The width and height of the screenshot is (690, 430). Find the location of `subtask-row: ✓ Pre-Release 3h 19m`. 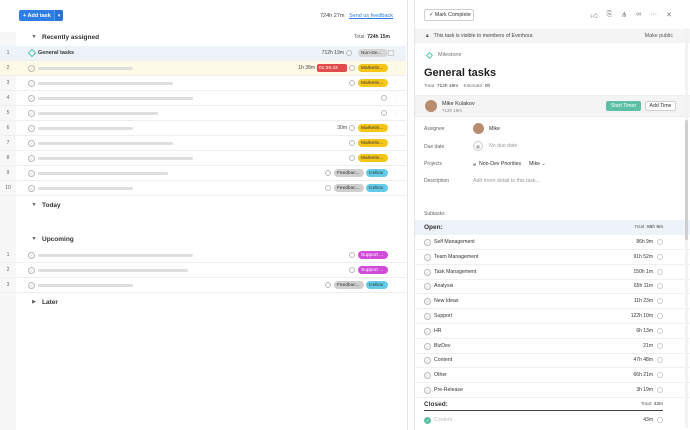

subtask-row: ✓ Pre-Release 3h 19m is located at coordinates (552, 390).